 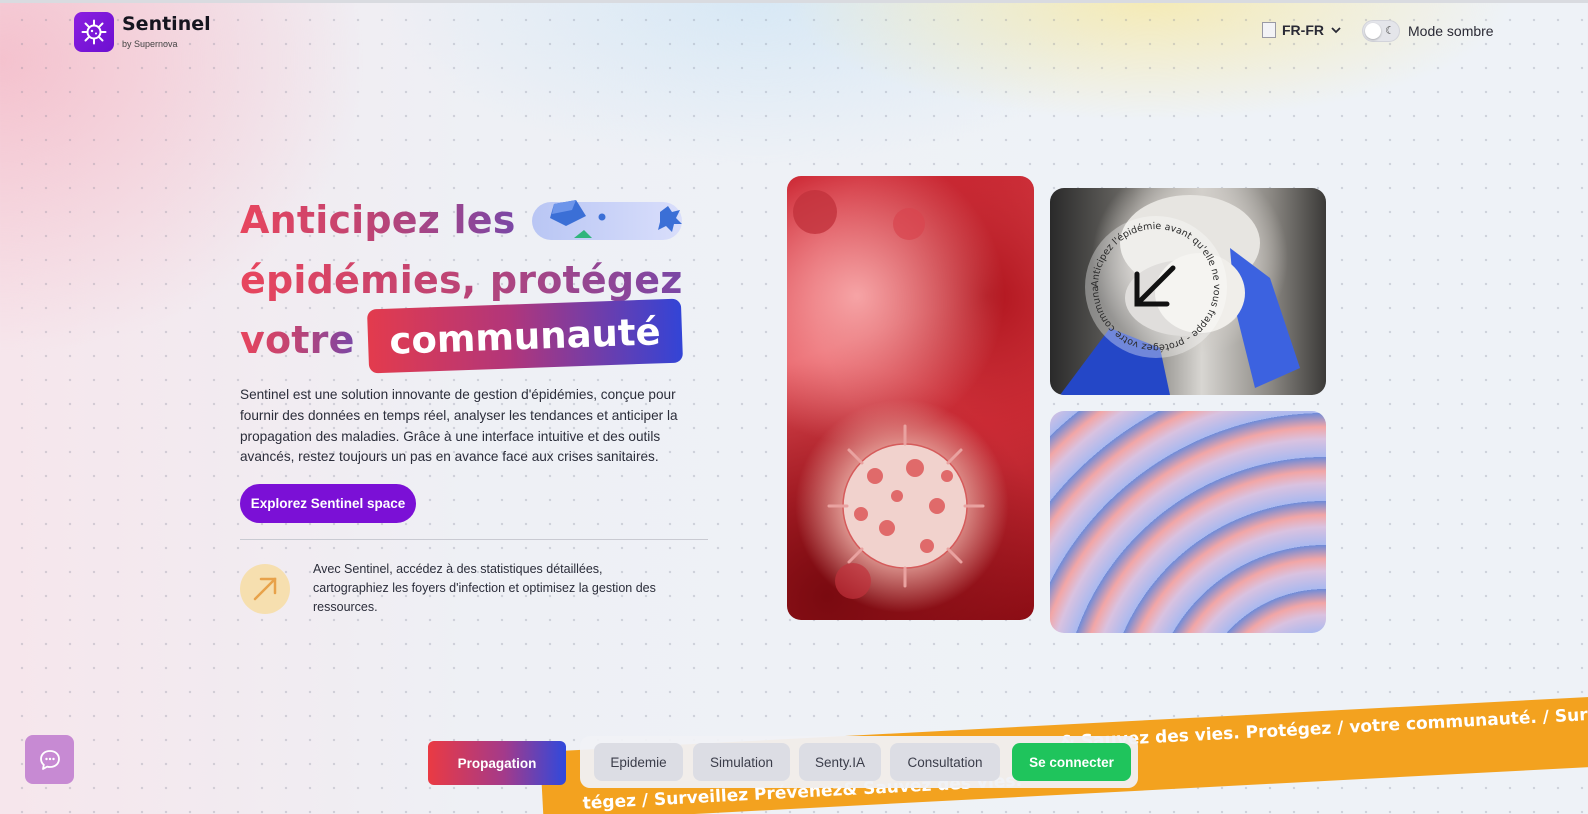 I want to click on virus-icon, so click(x=94, y=32).